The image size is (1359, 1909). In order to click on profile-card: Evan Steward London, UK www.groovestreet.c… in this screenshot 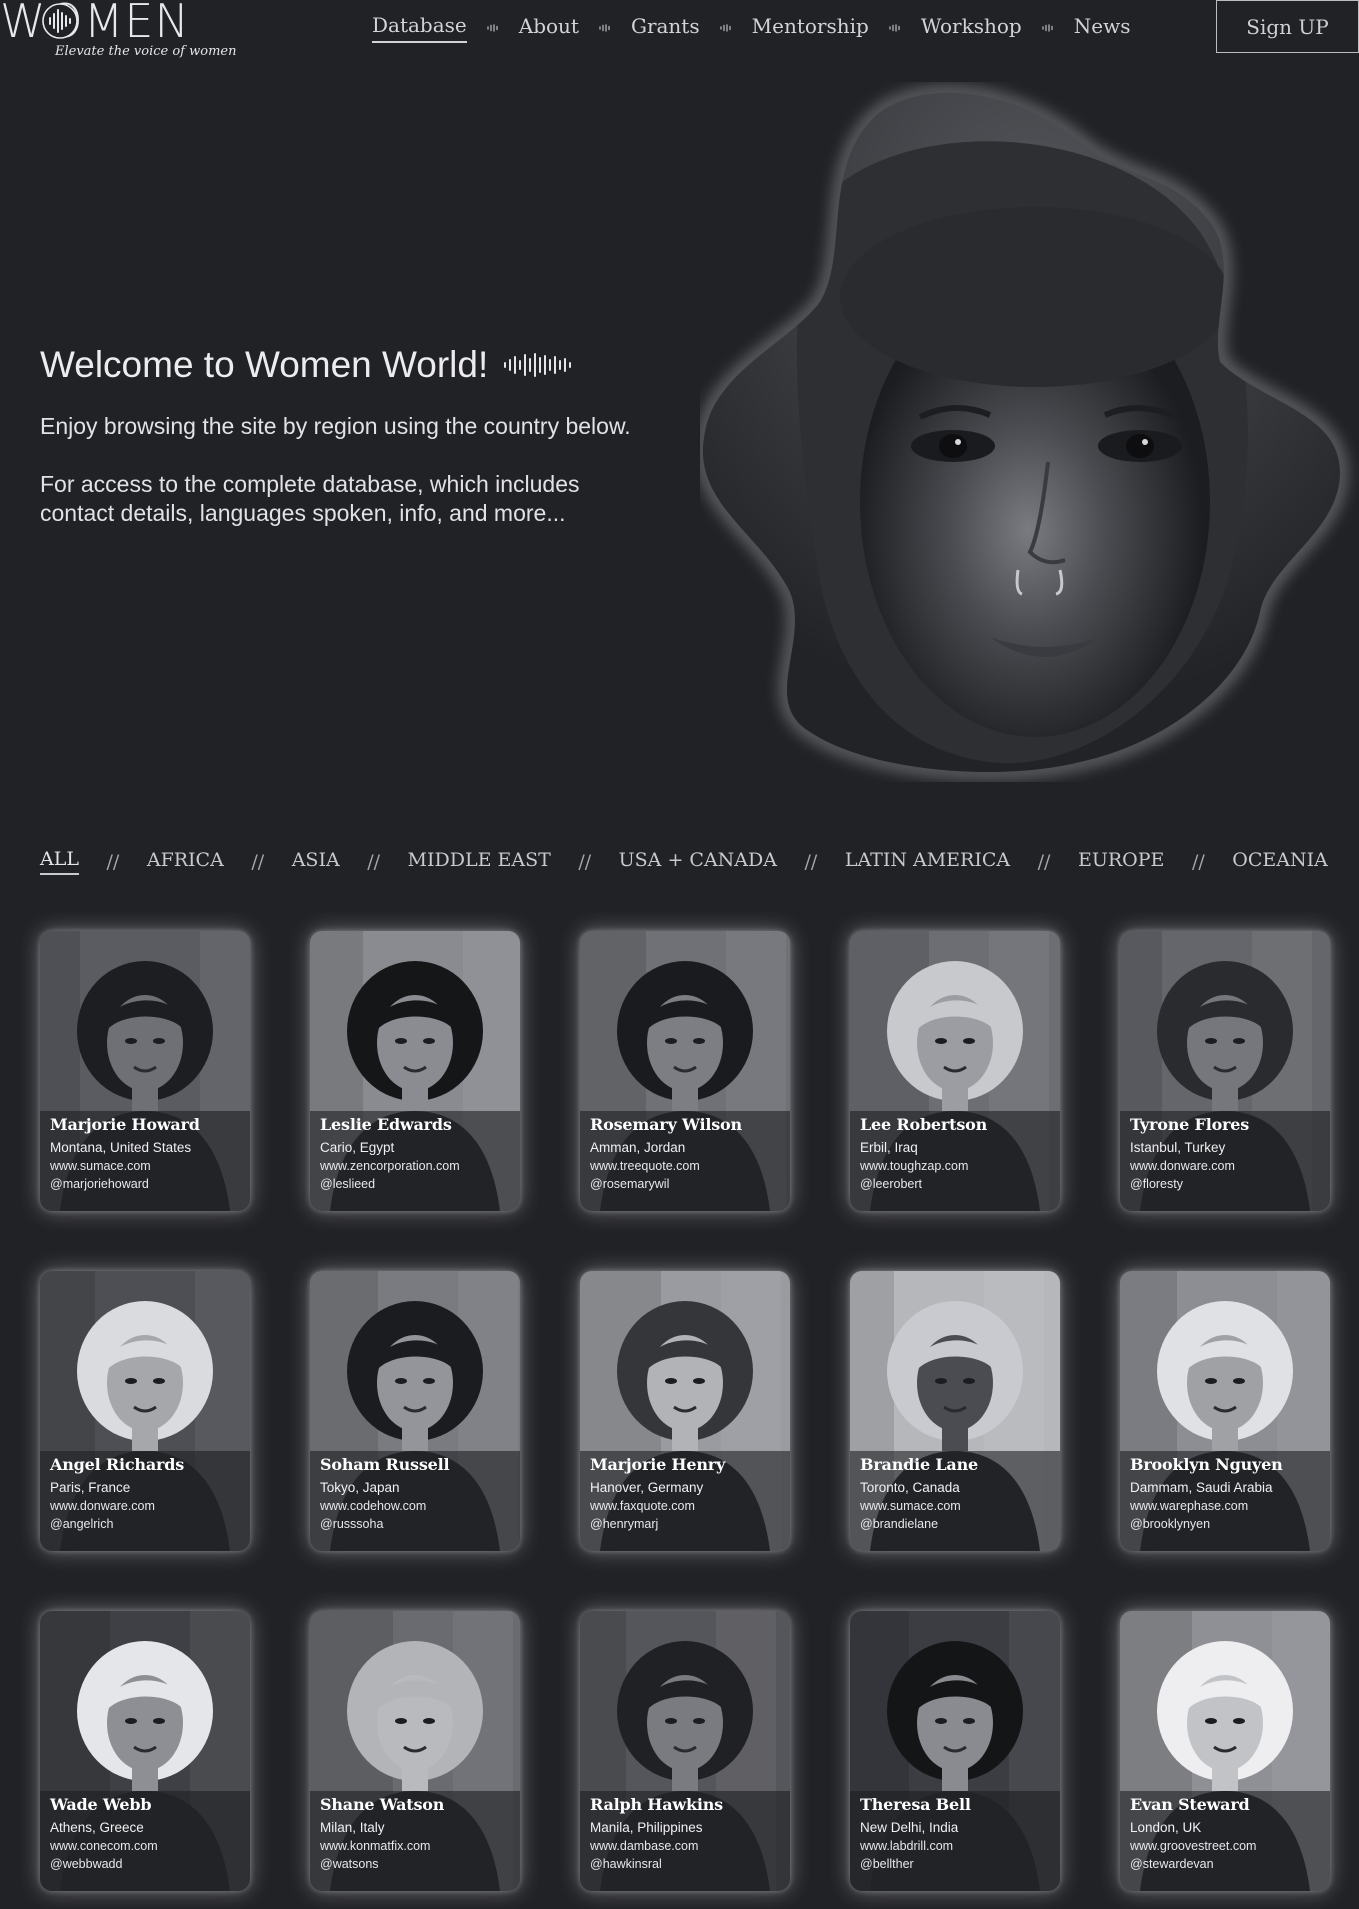, I will do `click(1225, 1751)`.